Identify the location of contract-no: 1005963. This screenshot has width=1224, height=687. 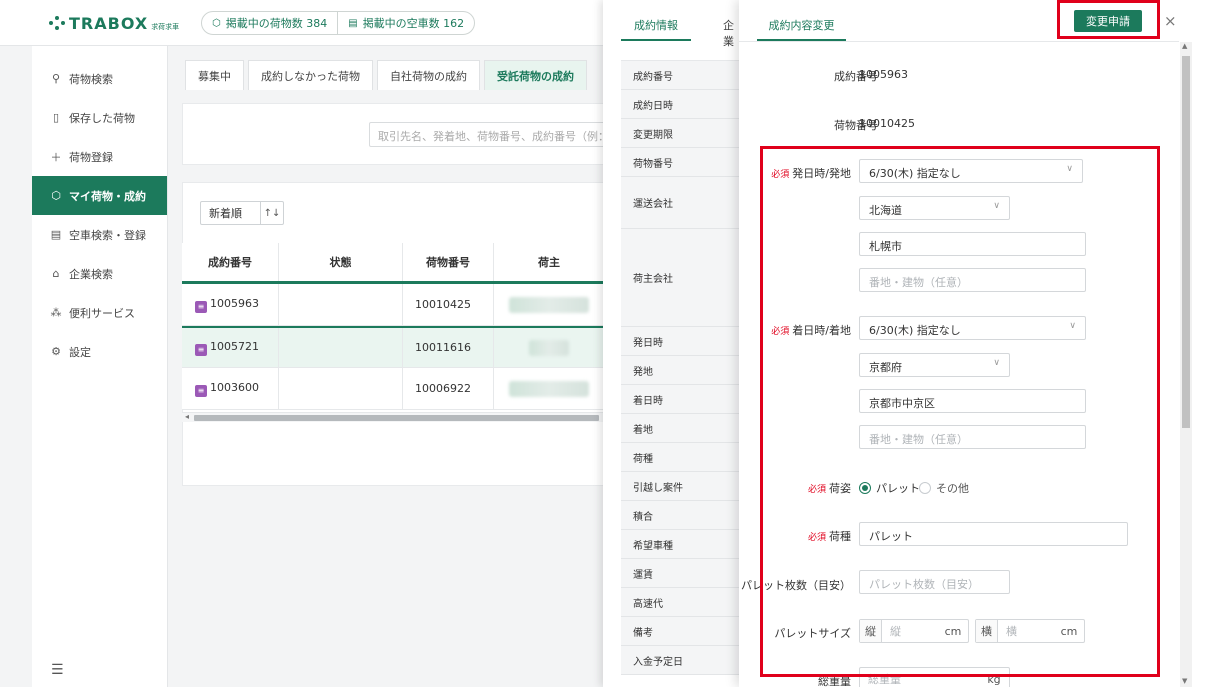
(234, 303).